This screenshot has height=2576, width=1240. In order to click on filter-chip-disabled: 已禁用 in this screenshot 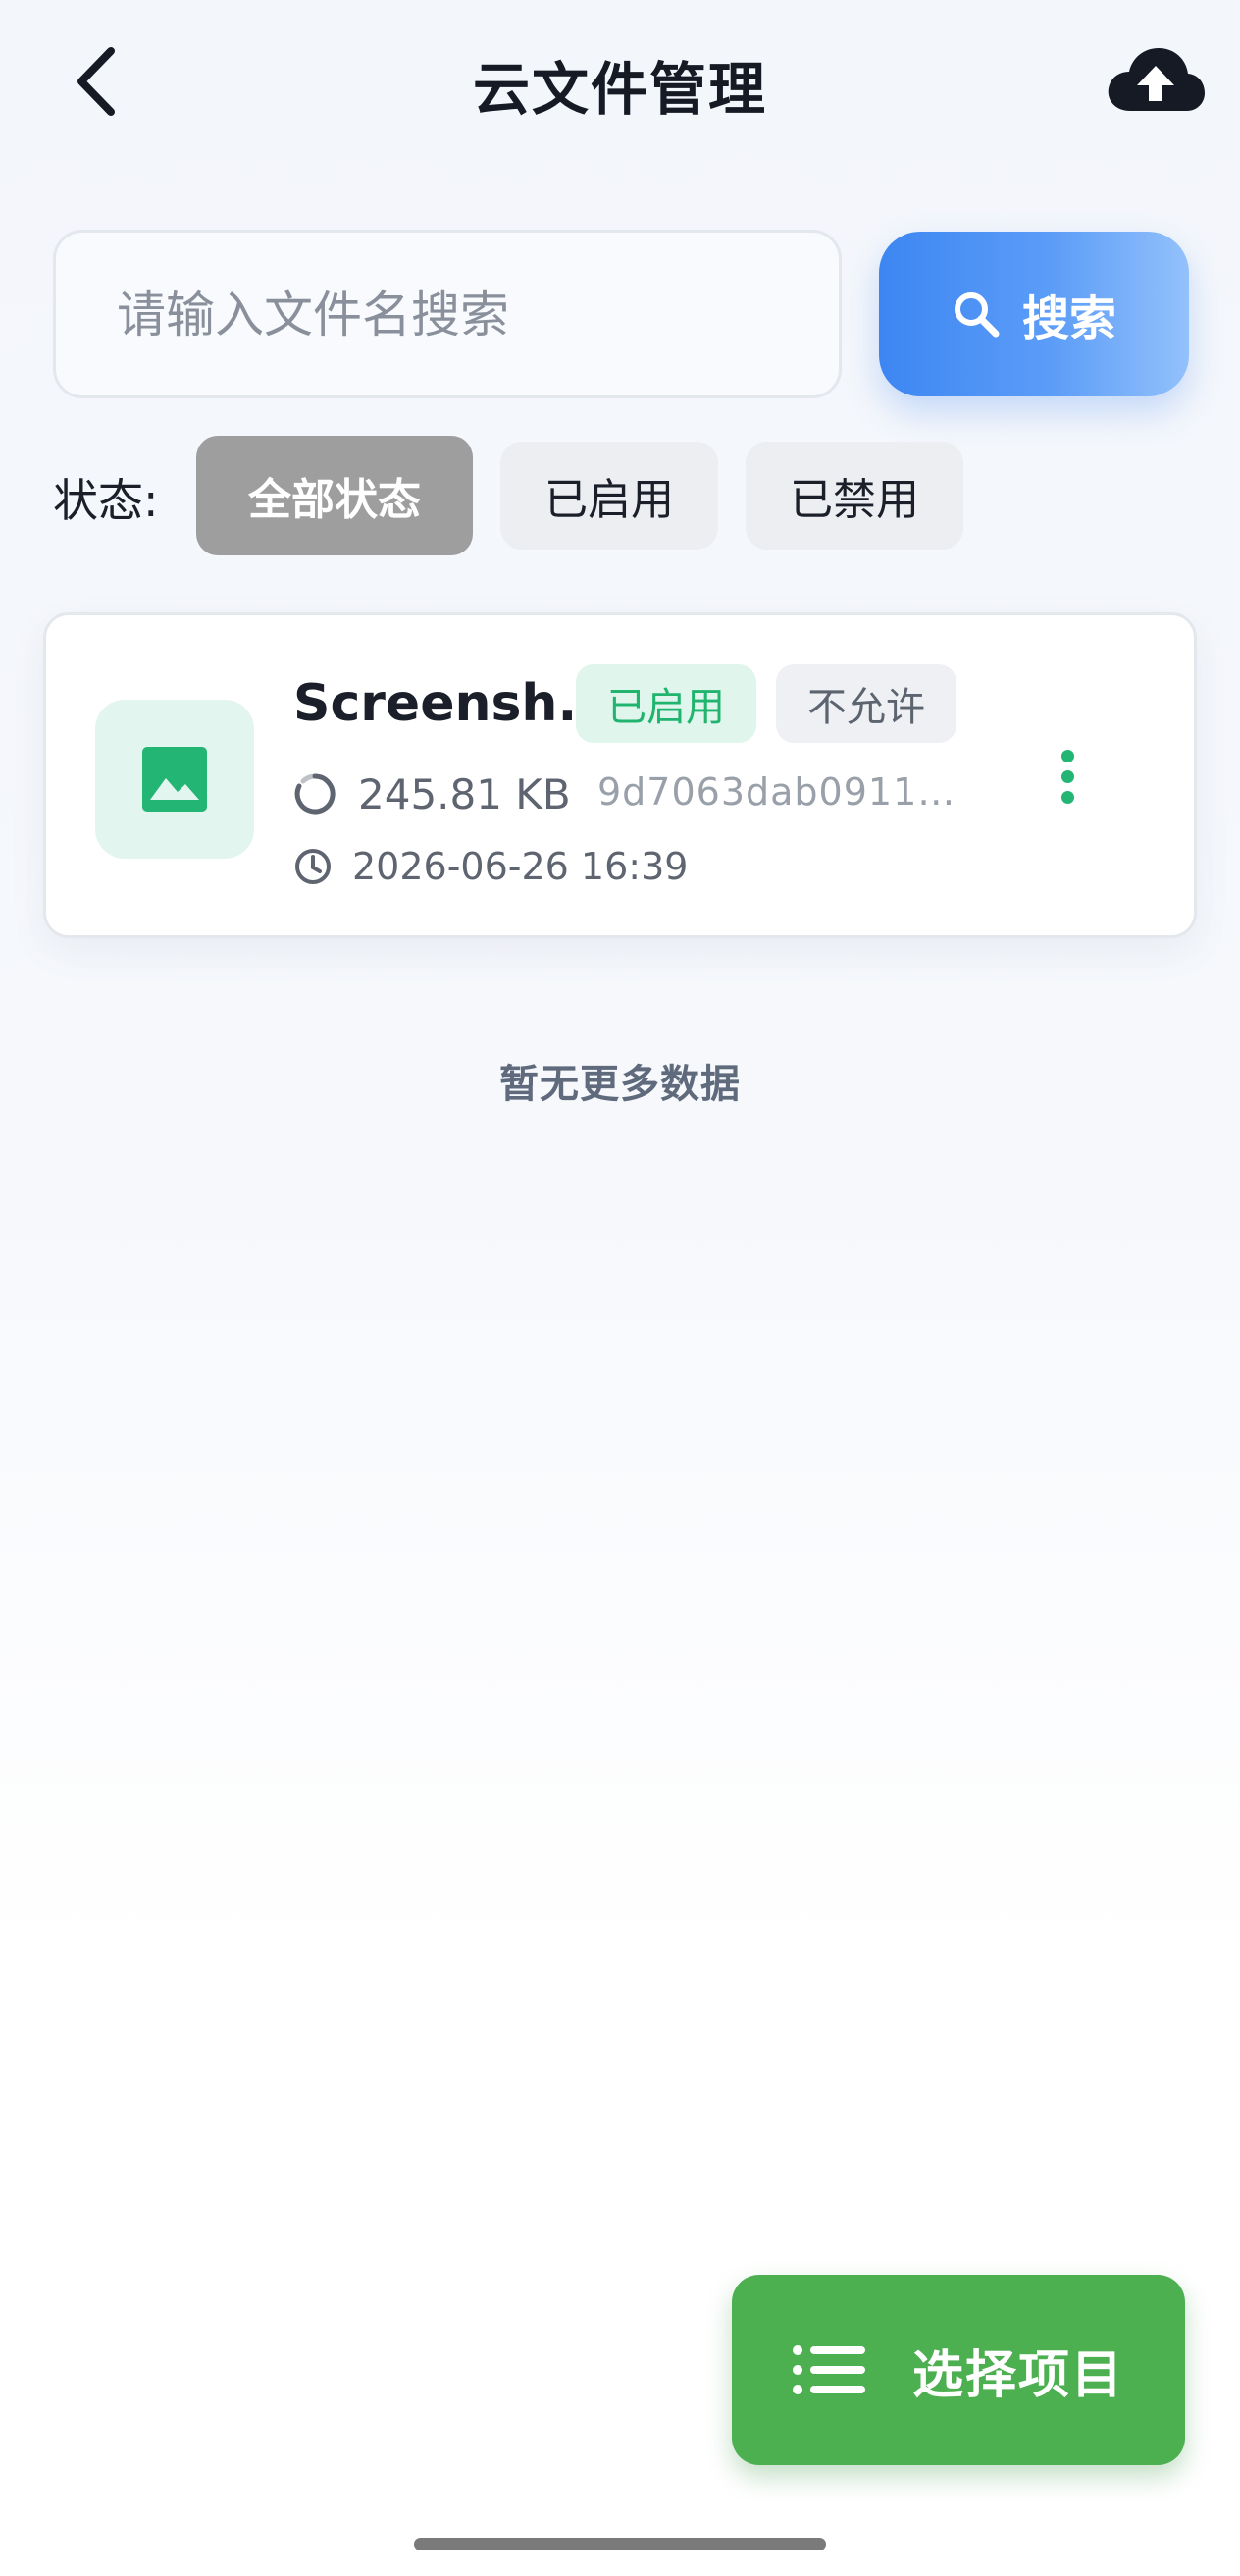, I will do `click(854, 496)`.